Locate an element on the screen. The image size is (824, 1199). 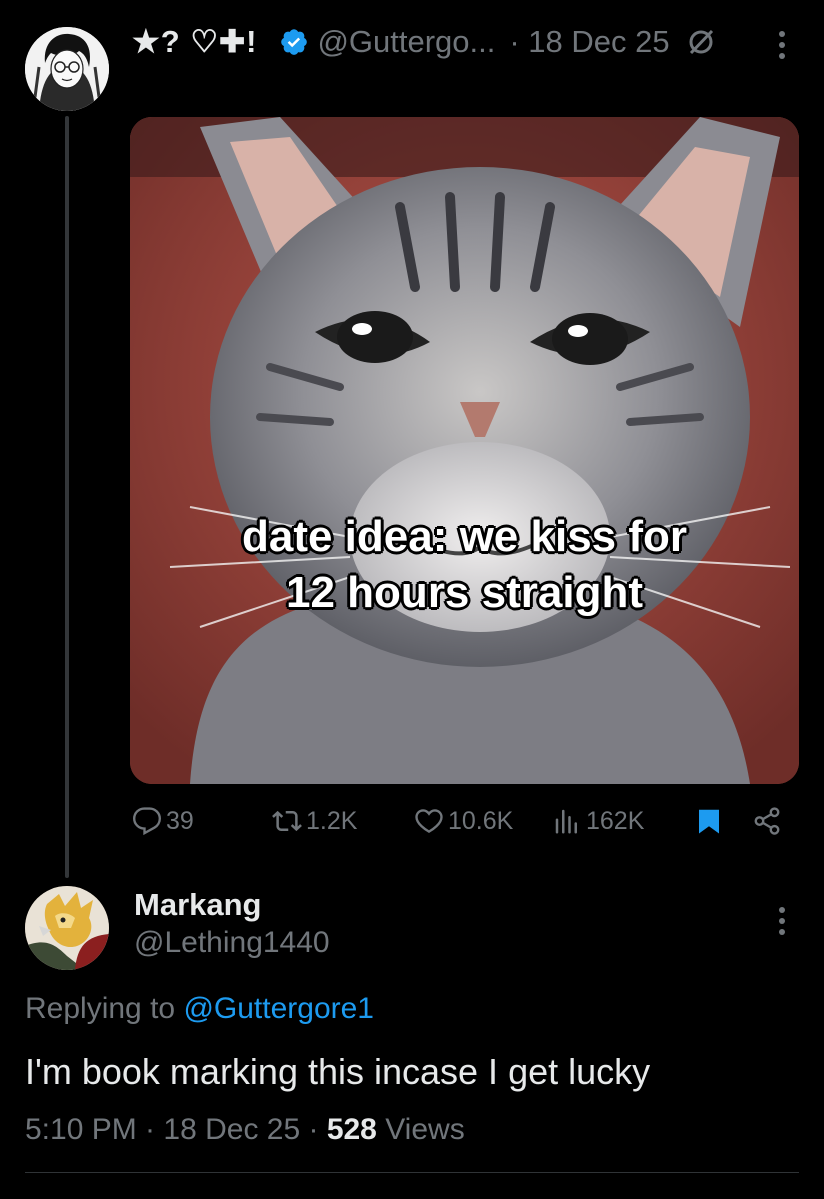
share-icon is located at coordinates (767, 821).